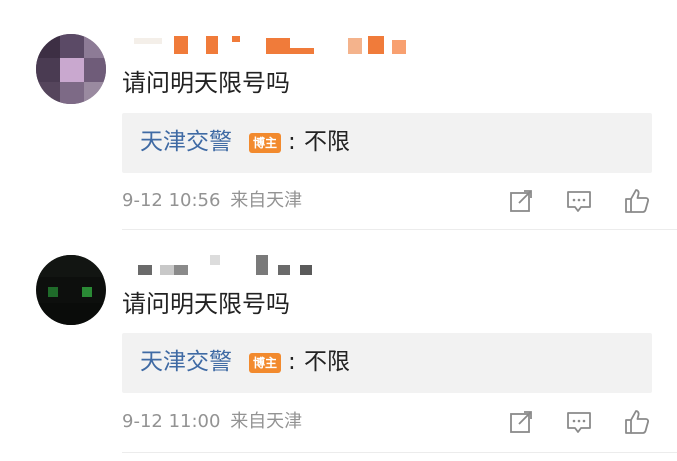  Describe the element at coordinates (171, 421) in the screenshot. I see `comment-timestamp: 9-12 11:00` at that location.